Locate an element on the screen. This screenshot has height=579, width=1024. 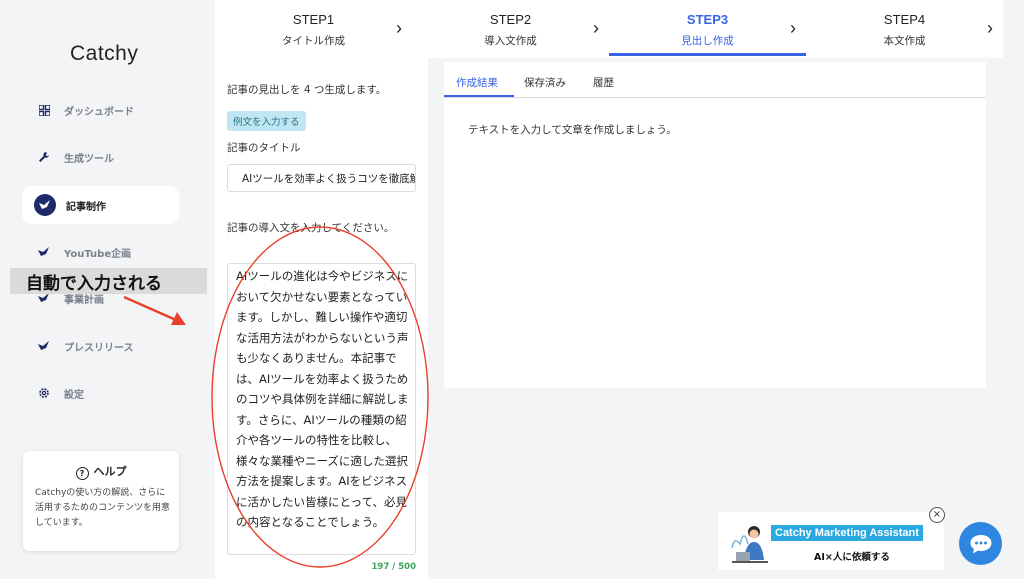
intro-label: 記事の導入文を入力してください。 is located at coordinates (311, 228).